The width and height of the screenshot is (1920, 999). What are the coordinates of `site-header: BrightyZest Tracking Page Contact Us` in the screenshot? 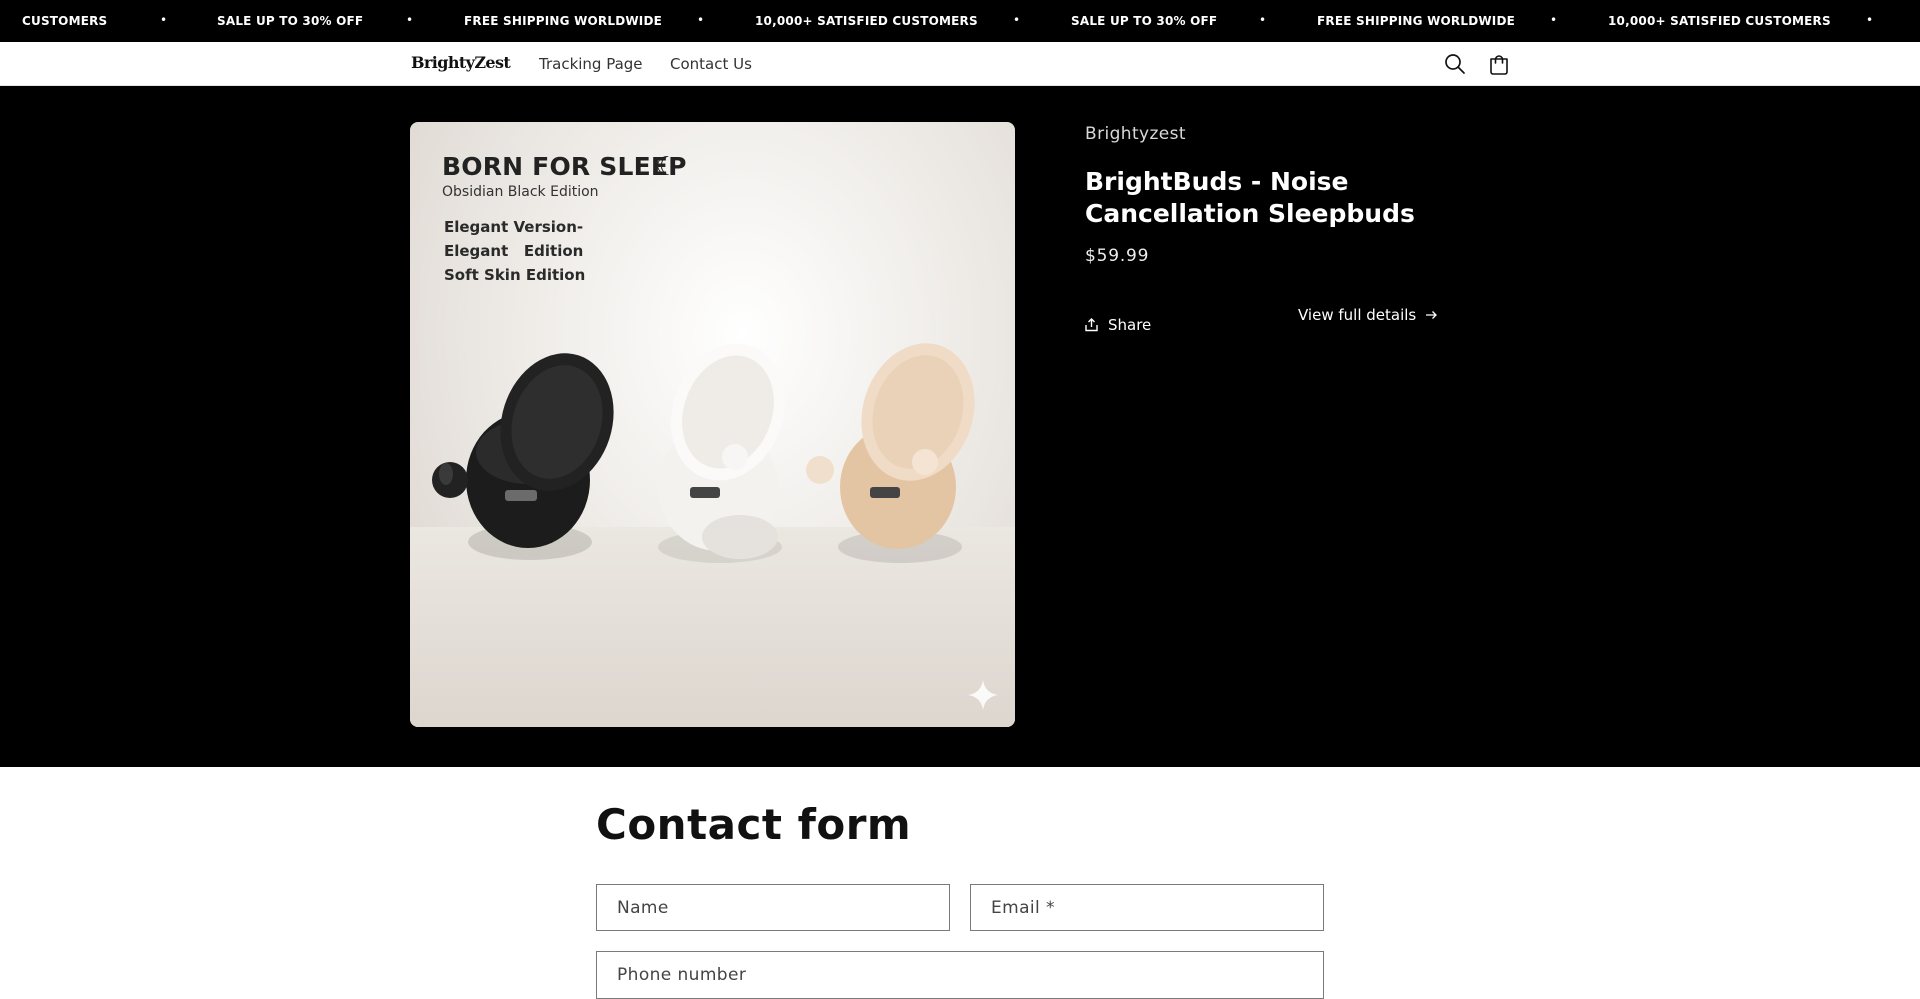 It's located at (960, 64).